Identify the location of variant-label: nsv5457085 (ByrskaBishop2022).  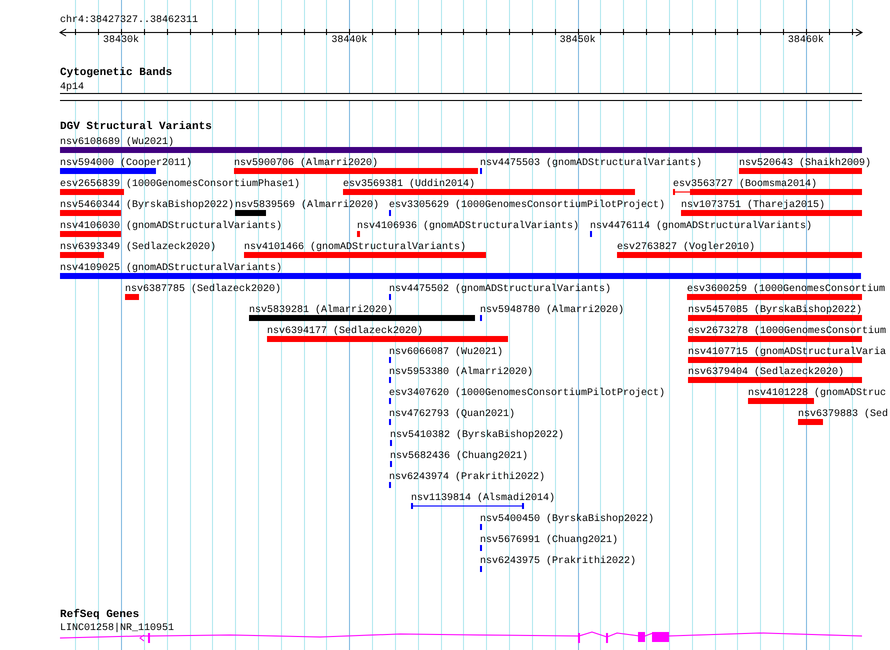
(775, 310).